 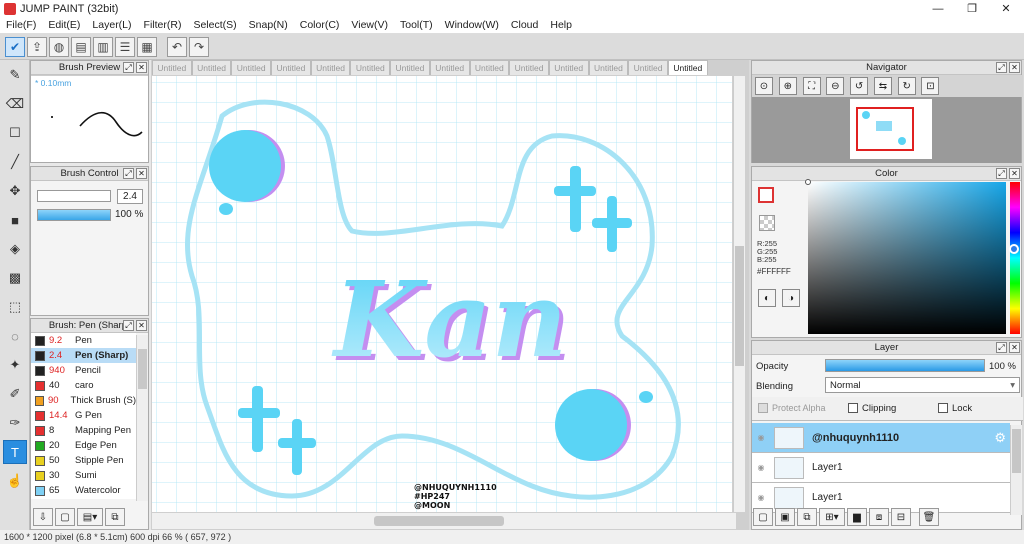 What do you see at coordinates (524, 25) in the screenshot?
I see `menu-cloud: Cloud` at bounding box center [524, 25].